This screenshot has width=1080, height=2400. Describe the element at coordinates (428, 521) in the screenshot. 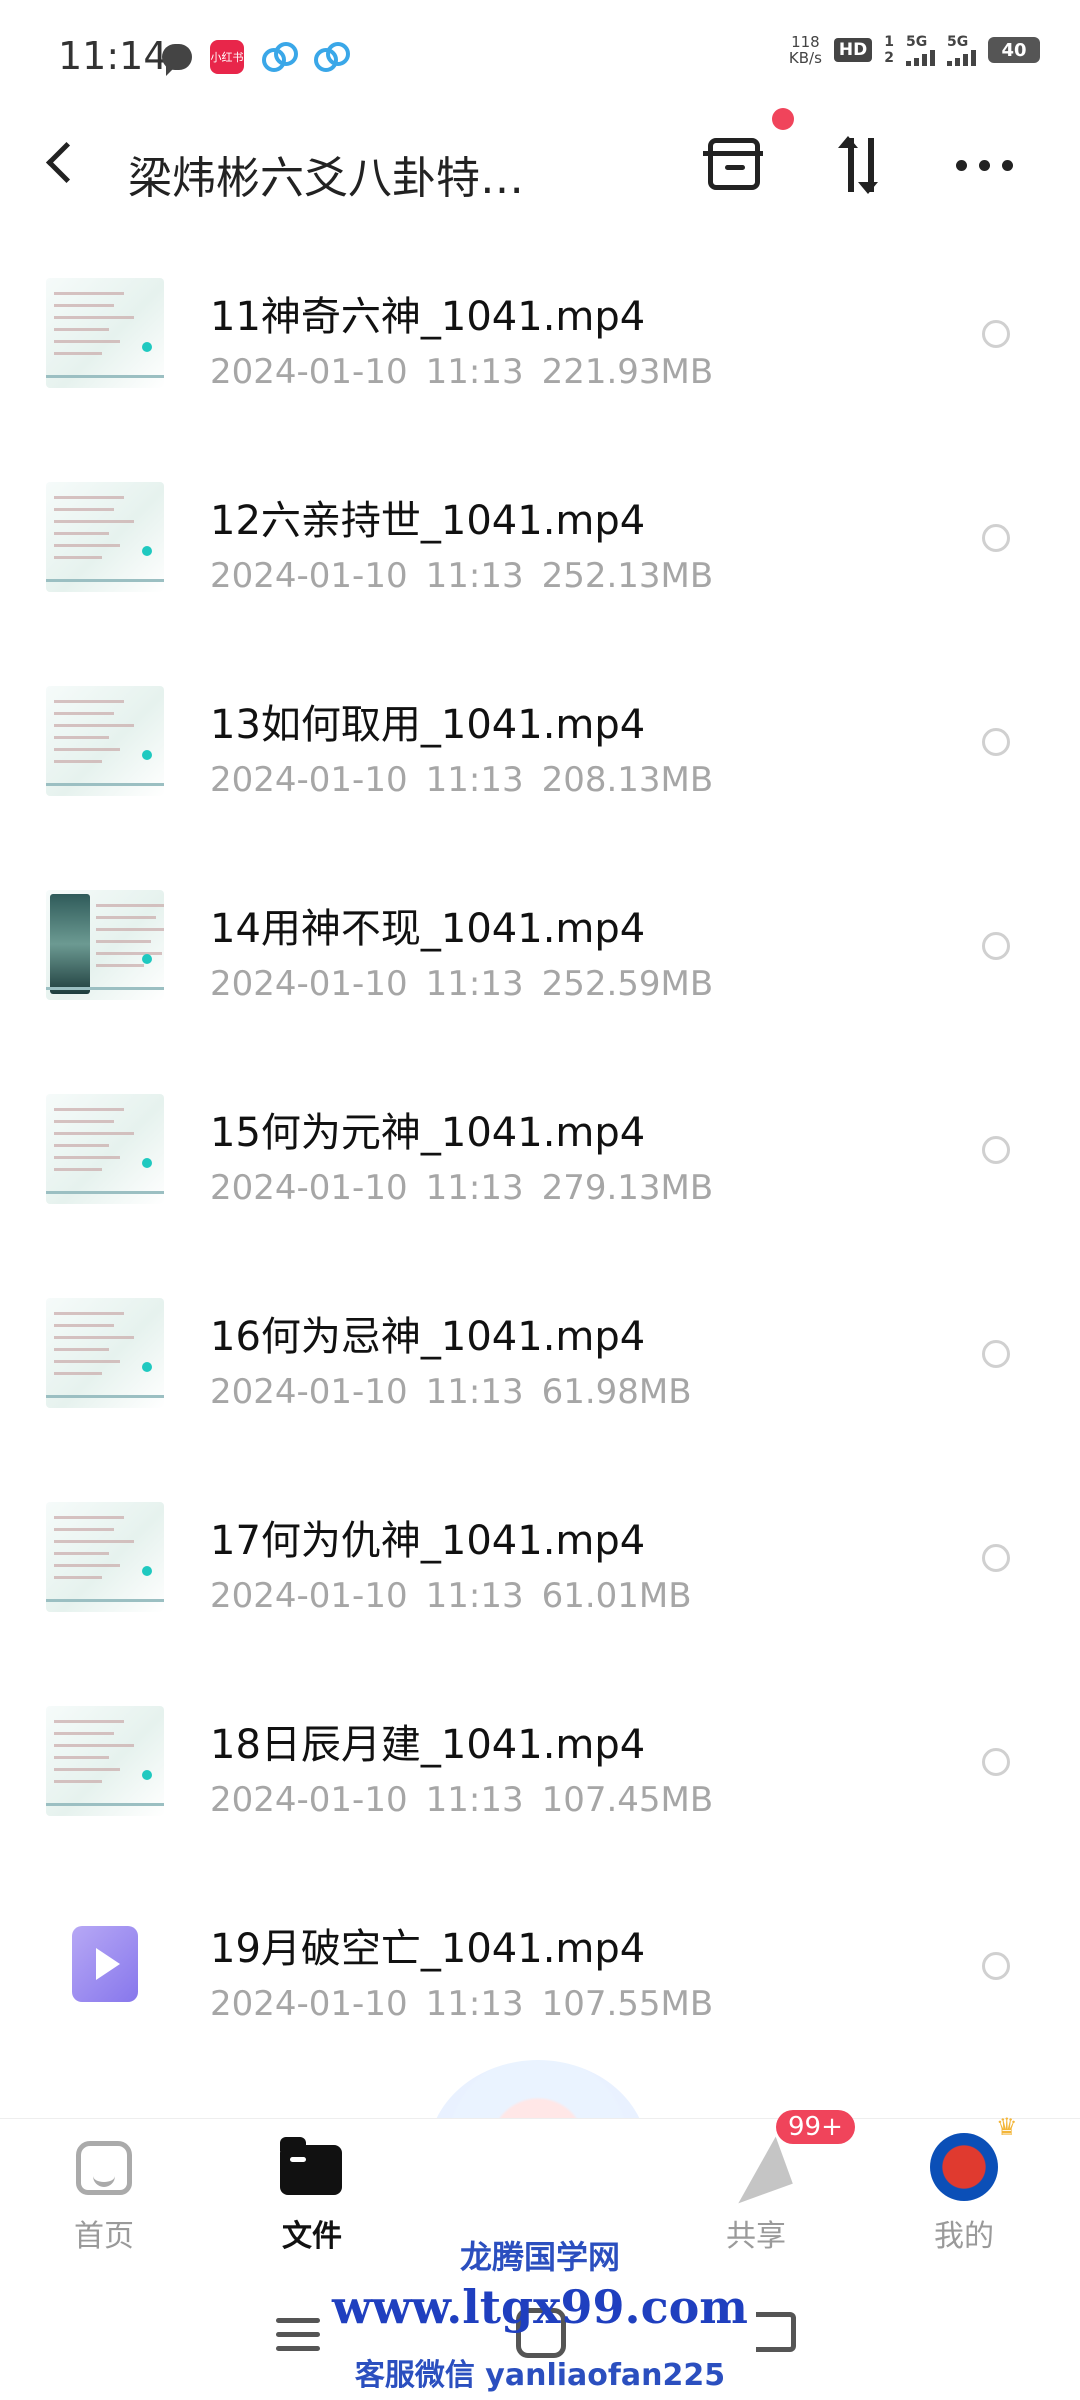

I see `file-name: 12六亲持世_1041.mp4` at that location.